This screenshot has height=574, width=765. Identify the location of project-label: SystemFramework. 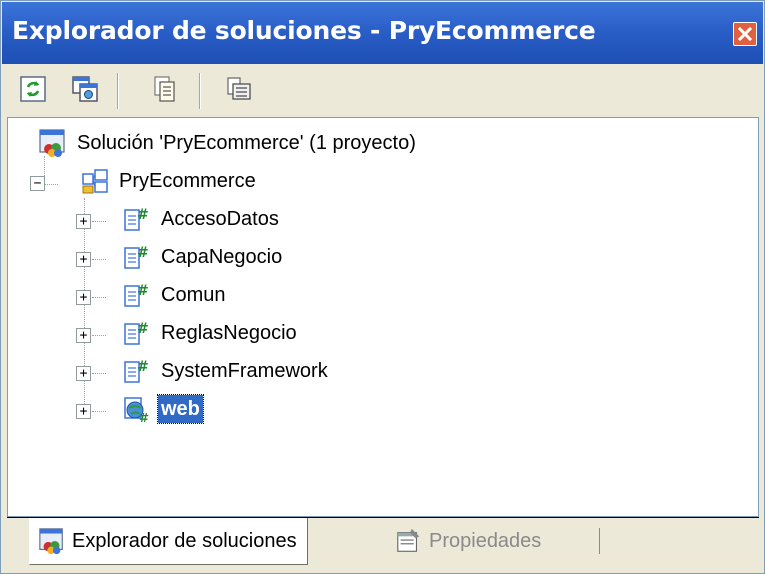
(244, 371).